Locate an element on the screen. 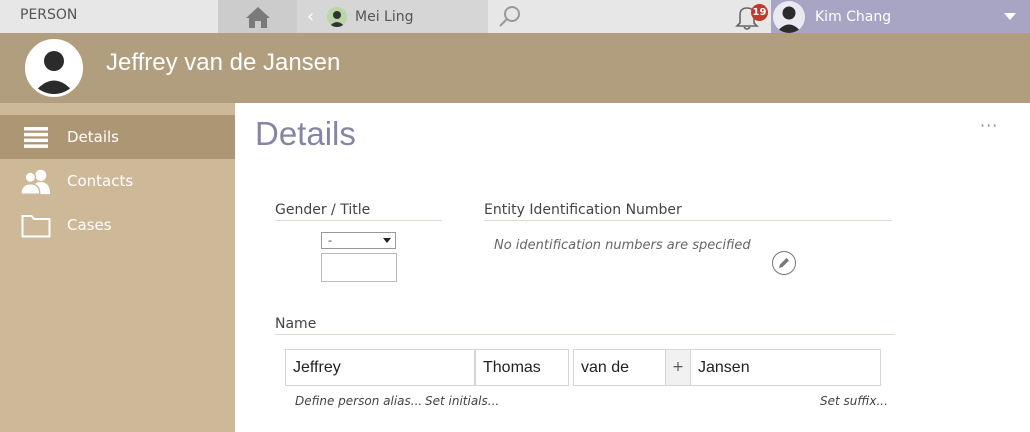  edit-identification-button is located at coordinates (784, 263).